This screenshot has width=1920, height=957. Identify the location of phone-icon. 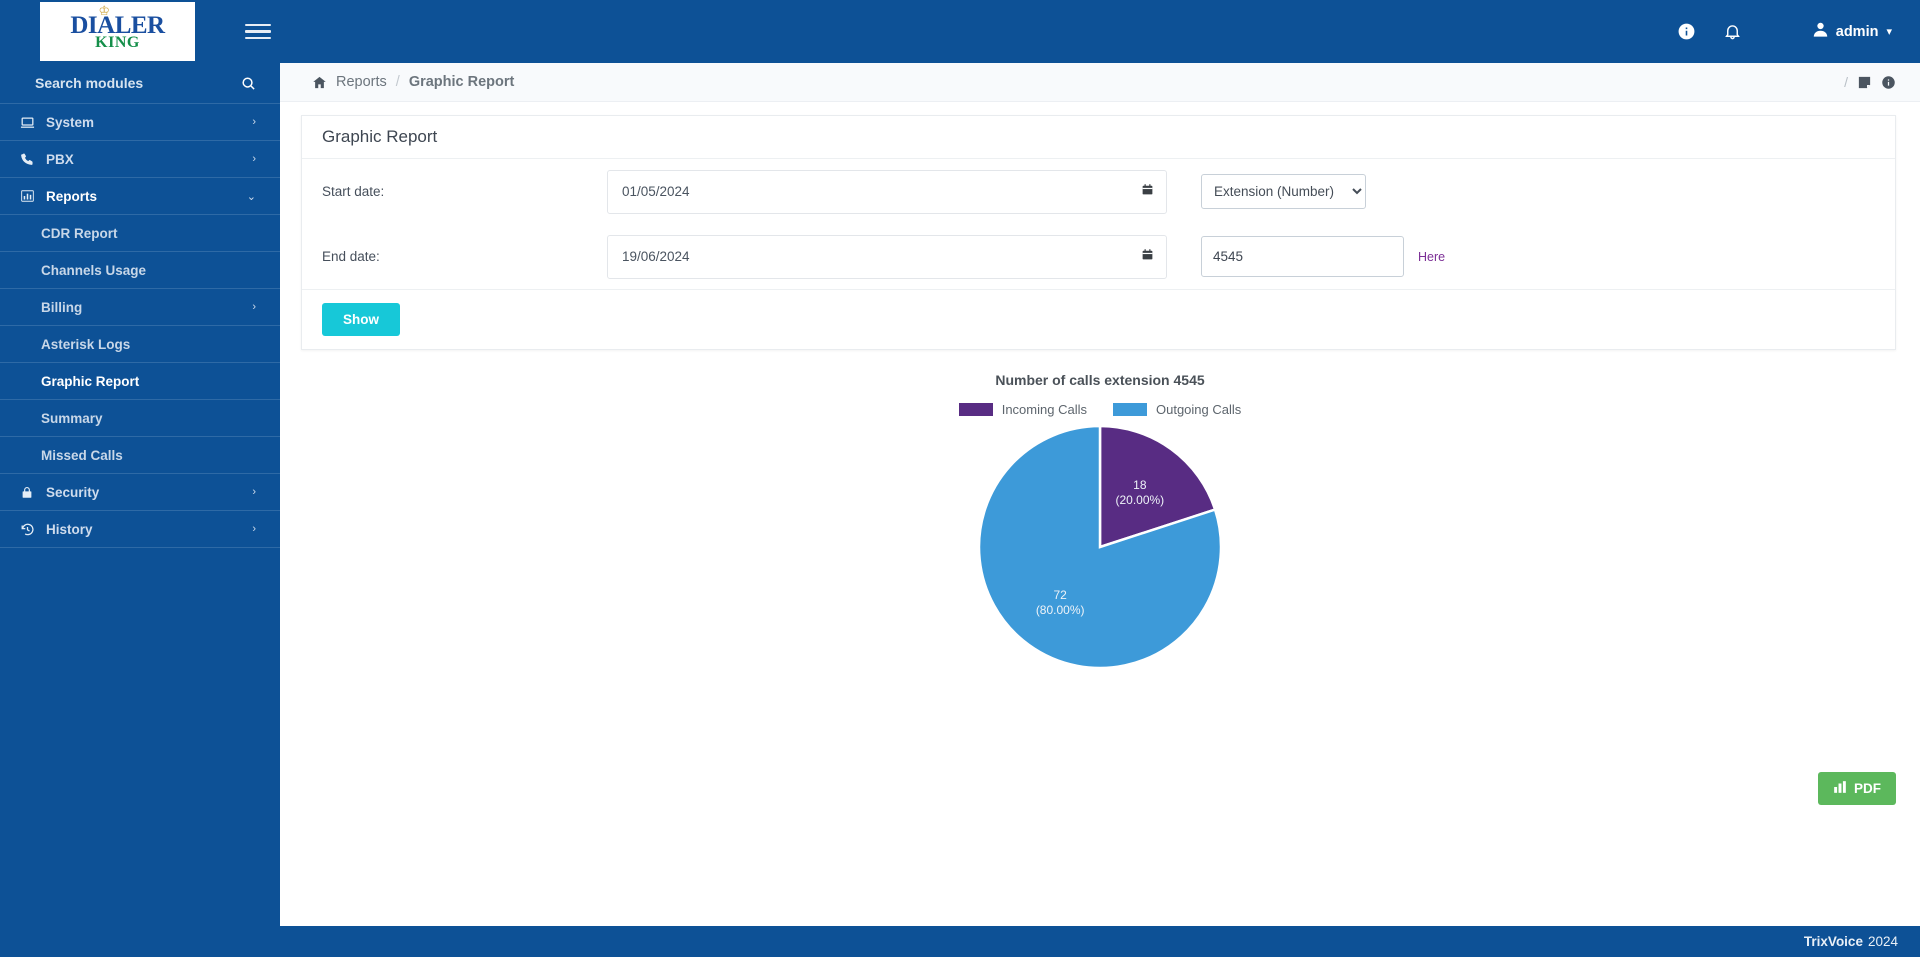
(33, 159).